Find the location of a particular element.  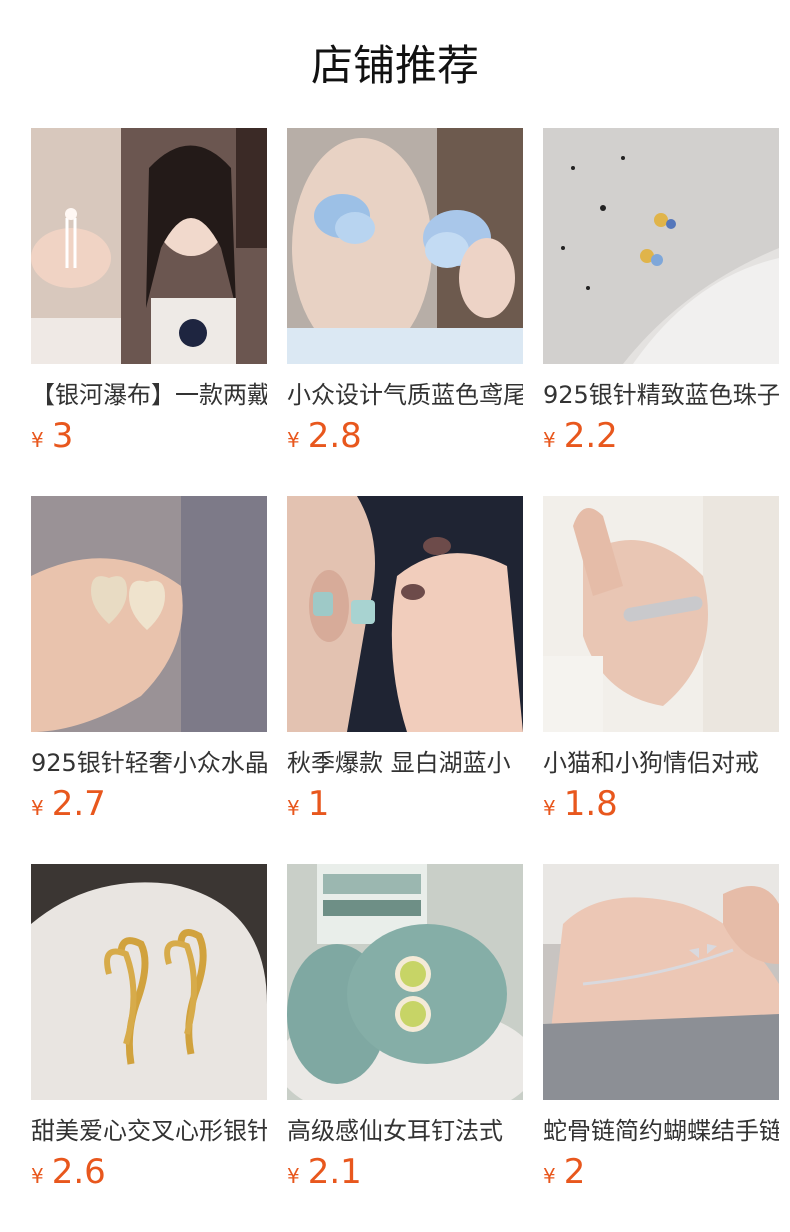

product-name: 925银针精致蓝色珠子 is located at coordinates (661, 395).